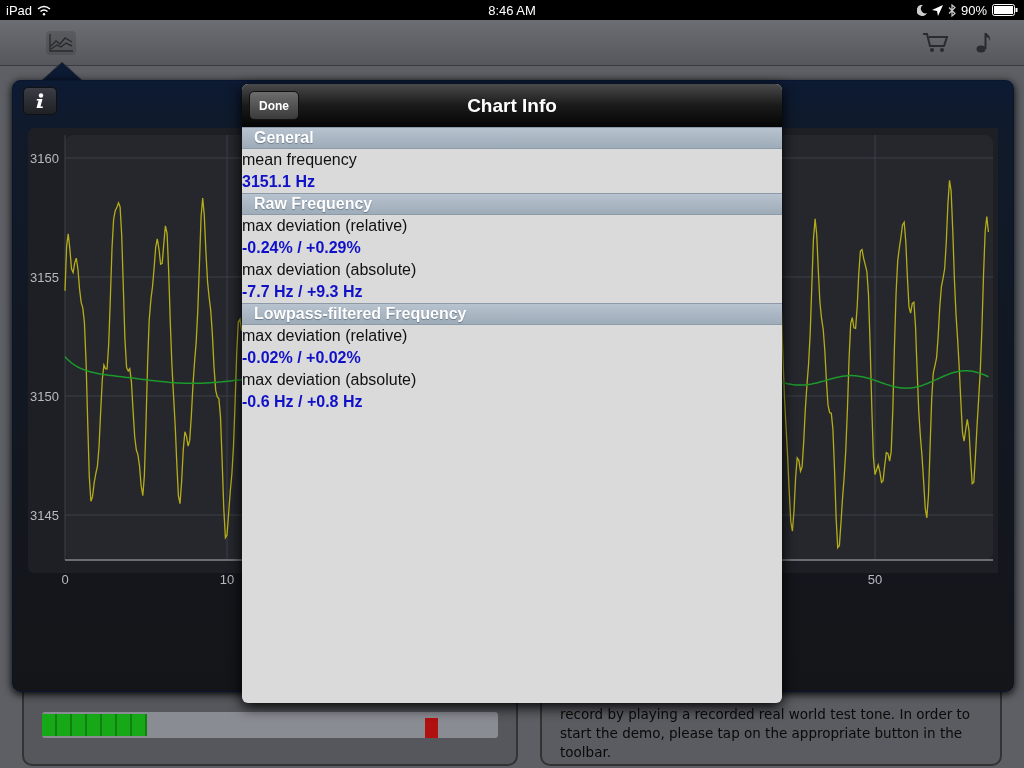  What do you see at coordinates (875, 579) in the screenshot?
I see `x-axis-label: 50` at bounding box center [875, 579].